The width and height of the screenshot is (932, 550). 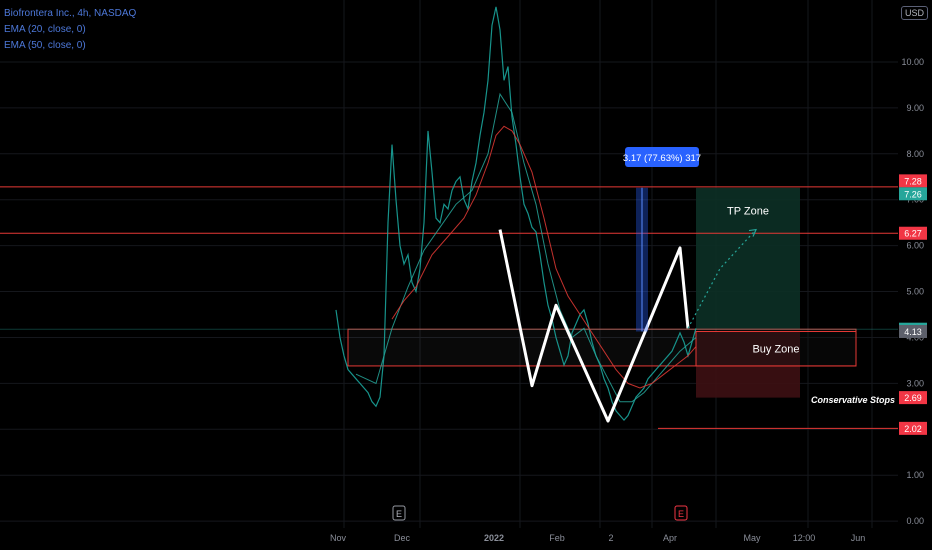 I want to click on legend-ema20: EMA (20, close, 0), so click(x=70, y=30).